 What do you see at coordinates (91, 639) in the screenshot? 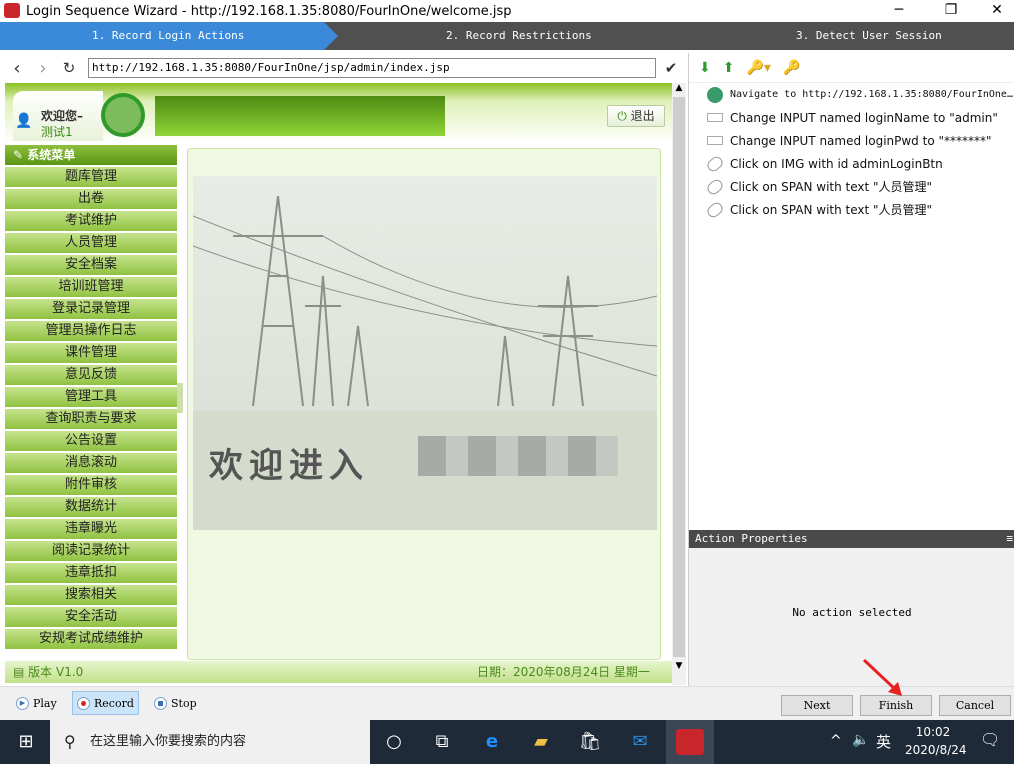
I see `menu-item: 安规考试成绩维护` at bounding box center [91, 639].